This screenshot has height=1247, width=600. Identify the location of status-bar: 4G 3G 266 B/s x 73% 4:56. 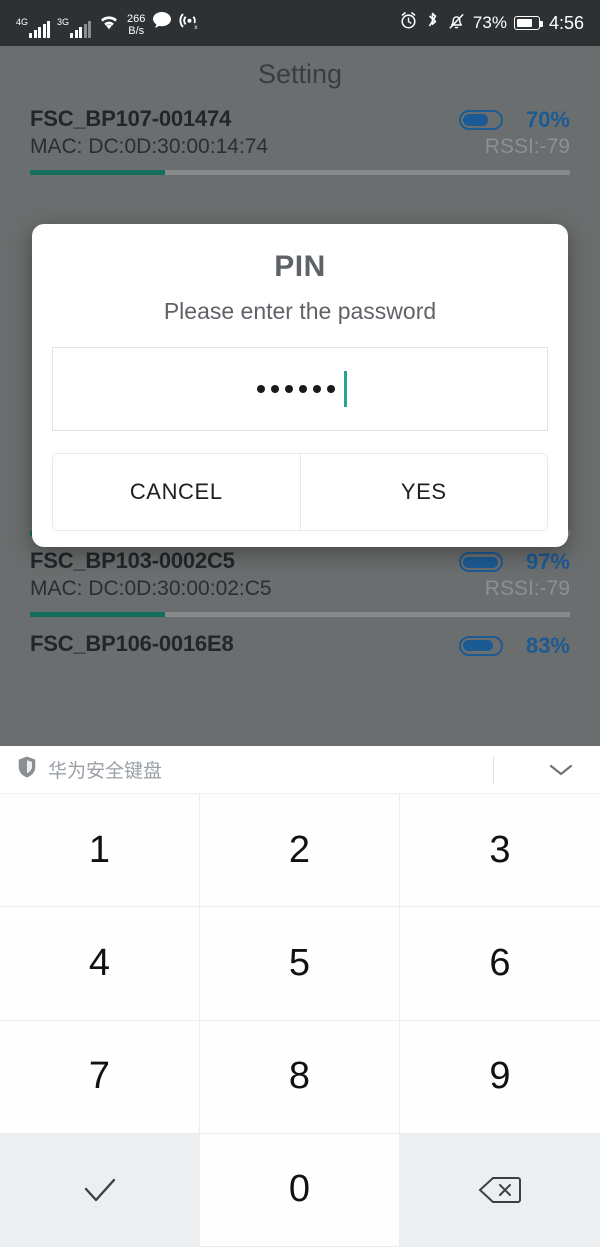
(300, 23).